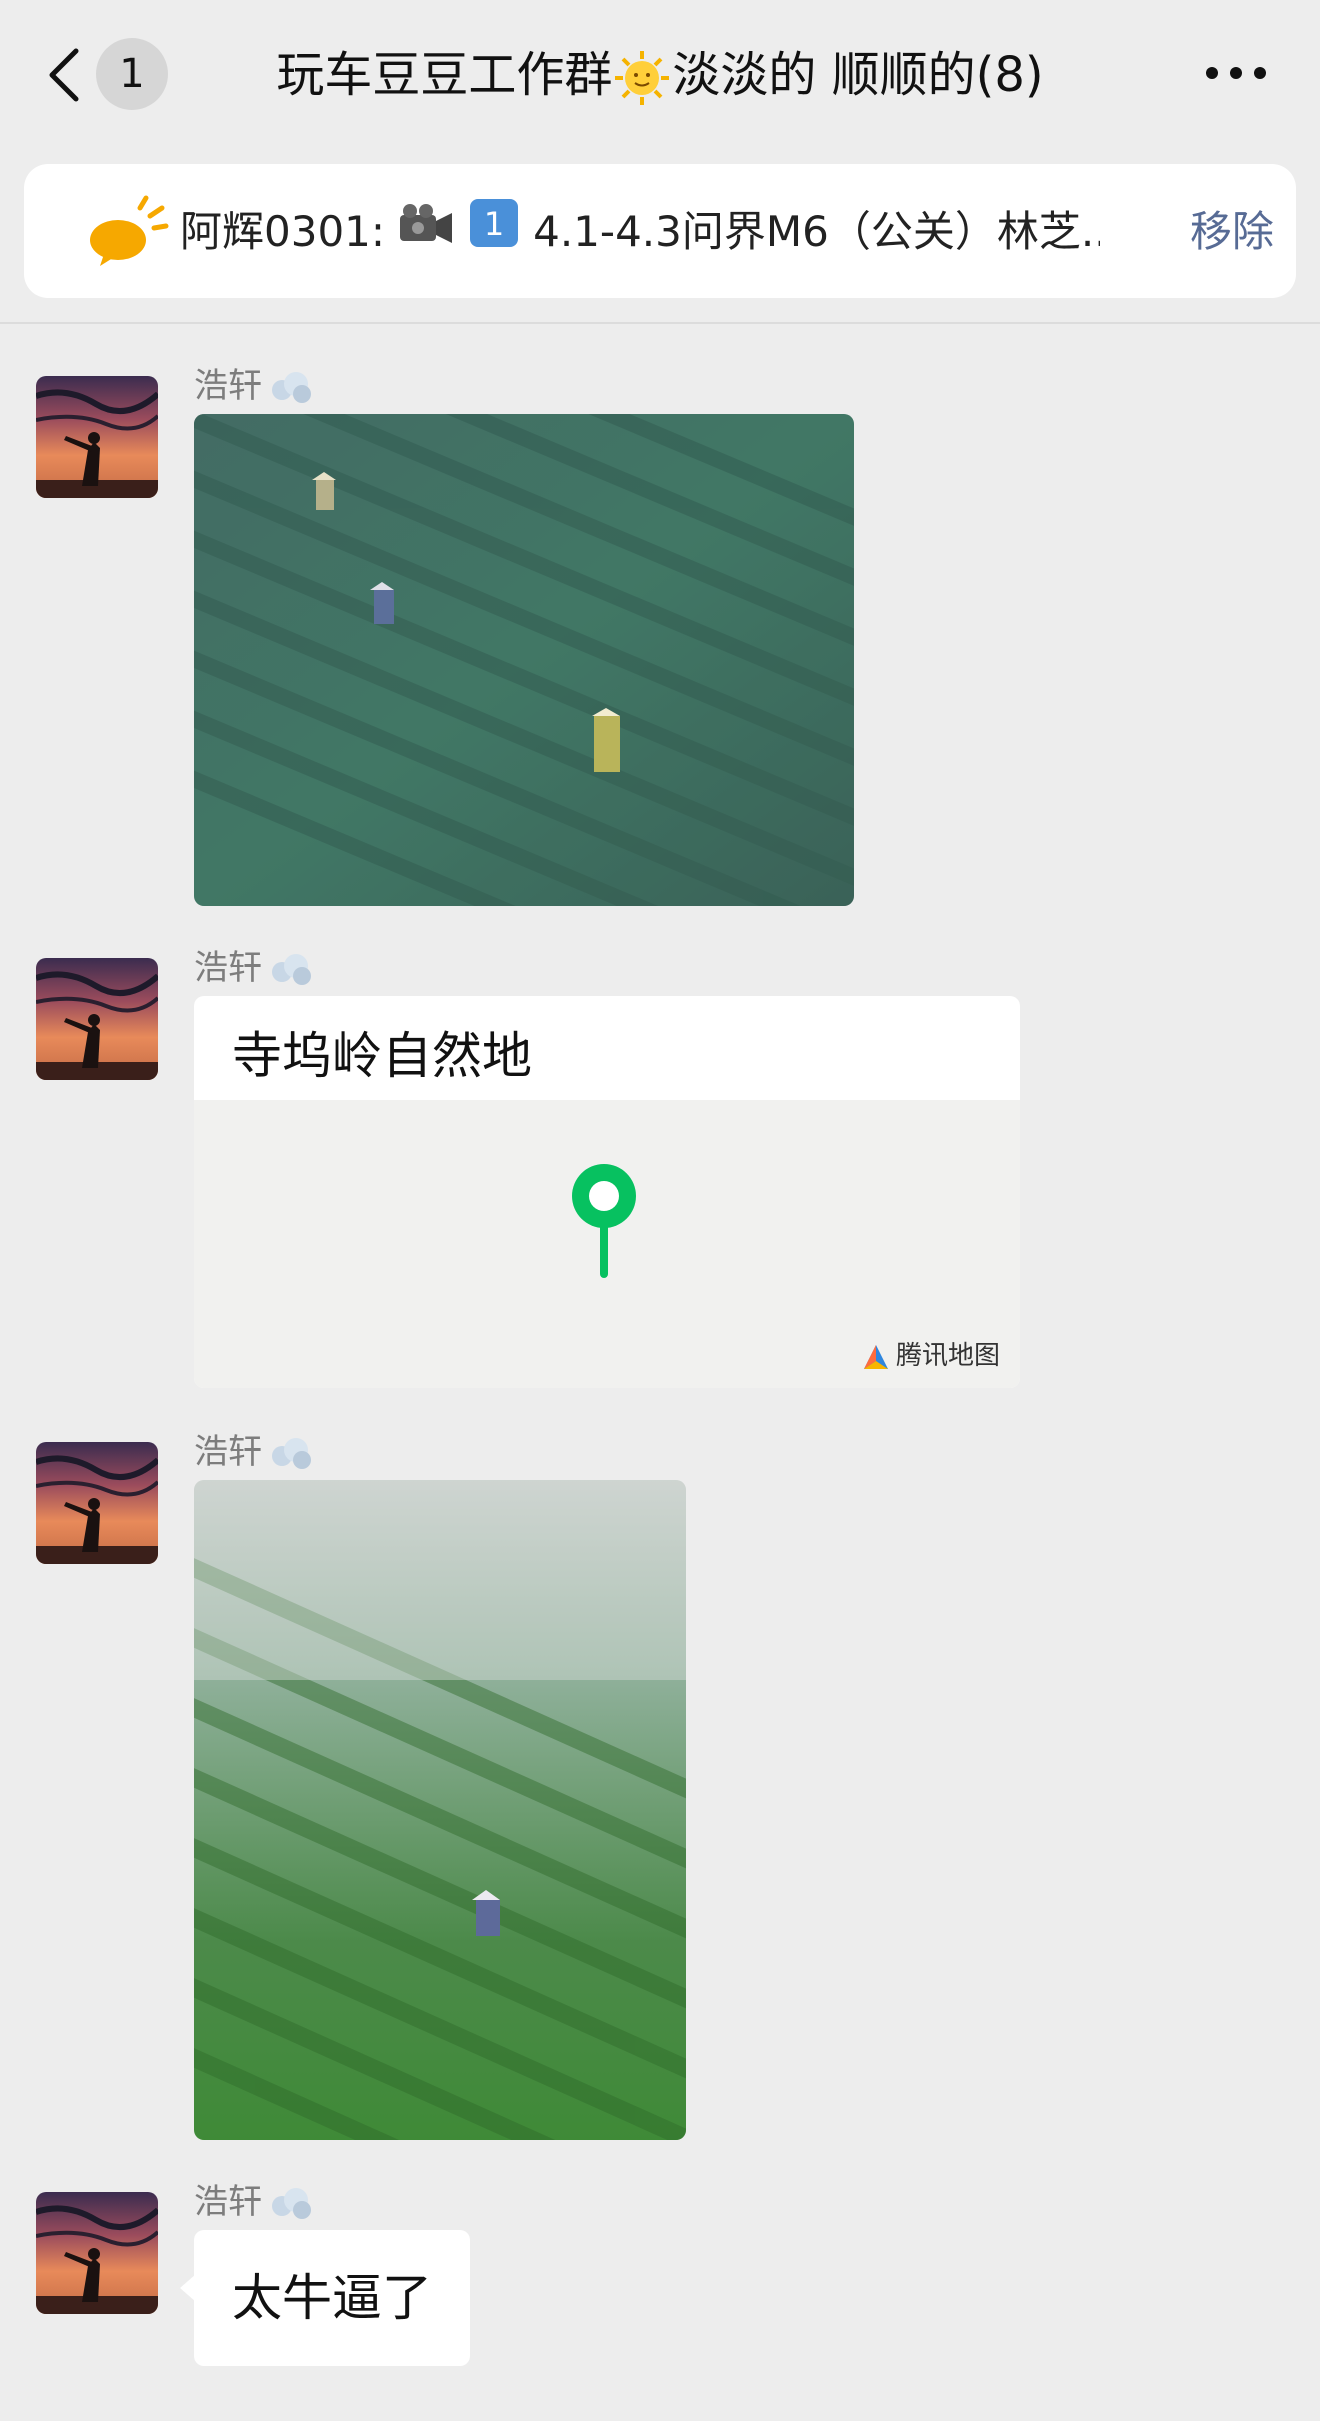 The width and height of the screenshot is (1320, 2421). Describe the element at coordinates (858, 75) in the screenshot. I see `chat-title-text-2: 淡淡的 顺顺的(8)` at that location.